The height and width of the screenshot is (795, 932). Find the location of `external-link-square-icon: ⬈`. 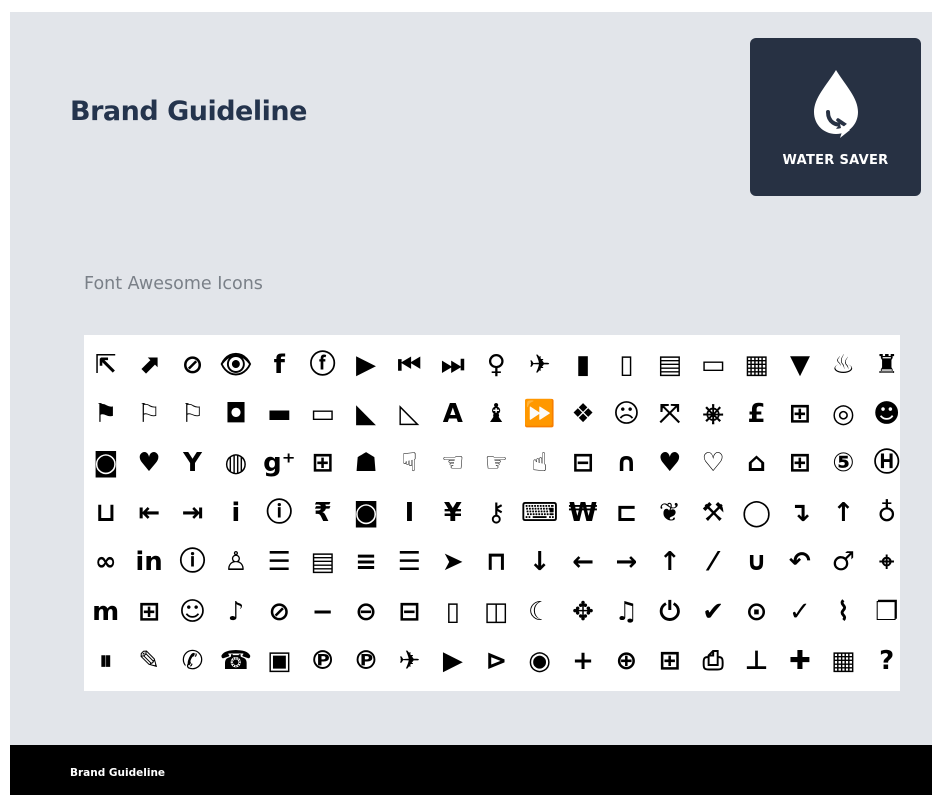

external-link-square-icon: ⬈ is located at coordinates (149, 364).